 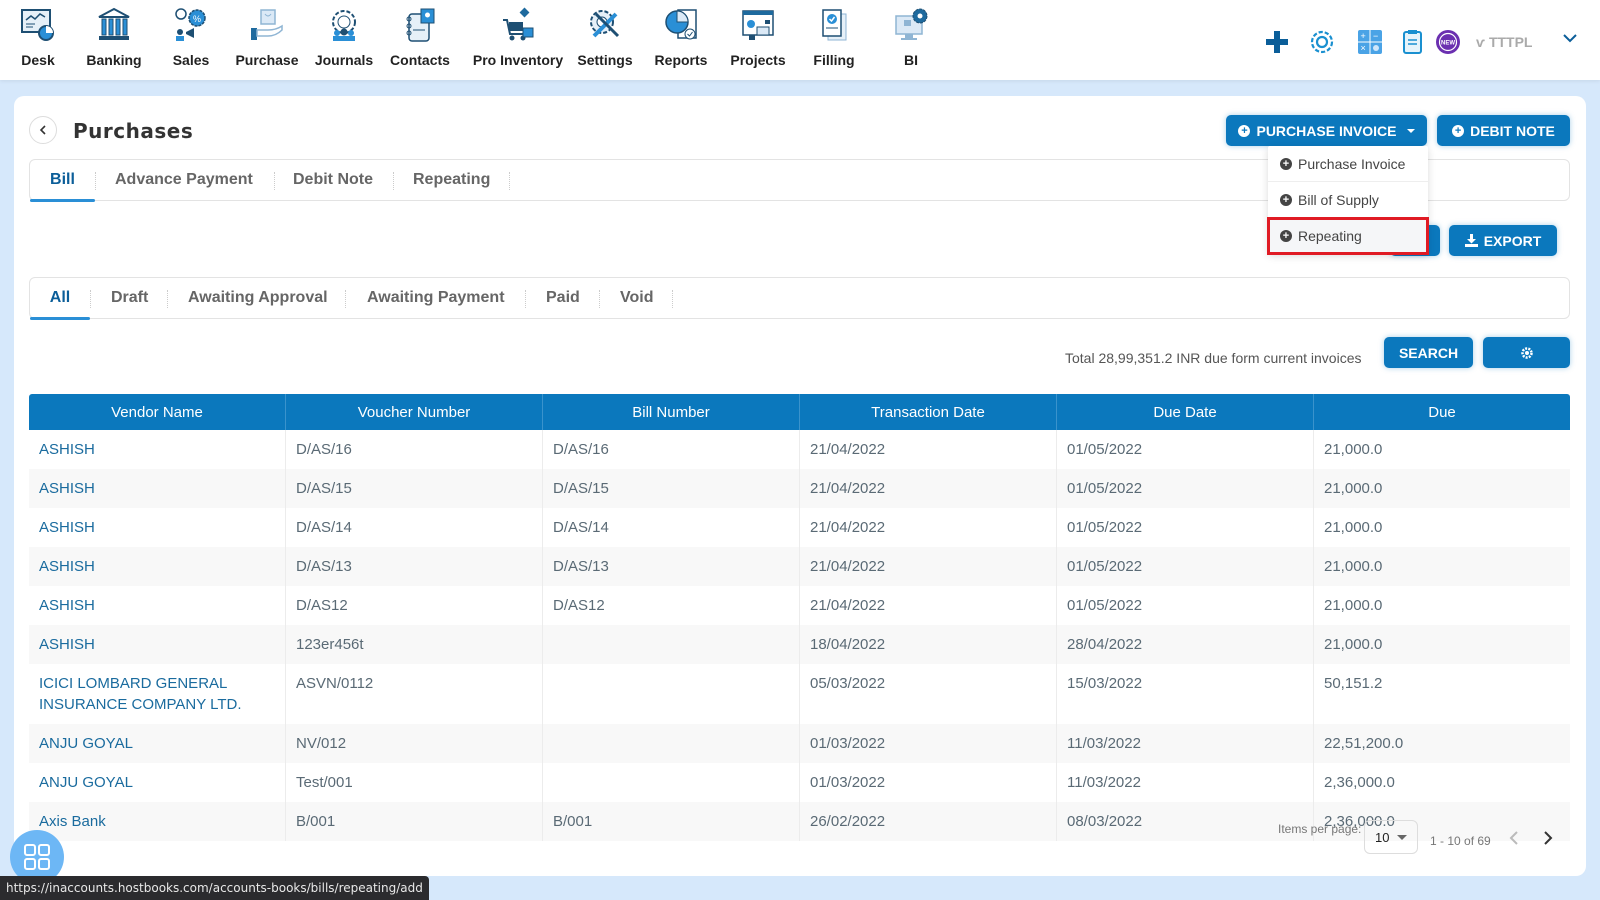 What do you see at coordinates (60, 299) in the screenshot?
I see `tab-all: All` at bounding box center [60, 299].